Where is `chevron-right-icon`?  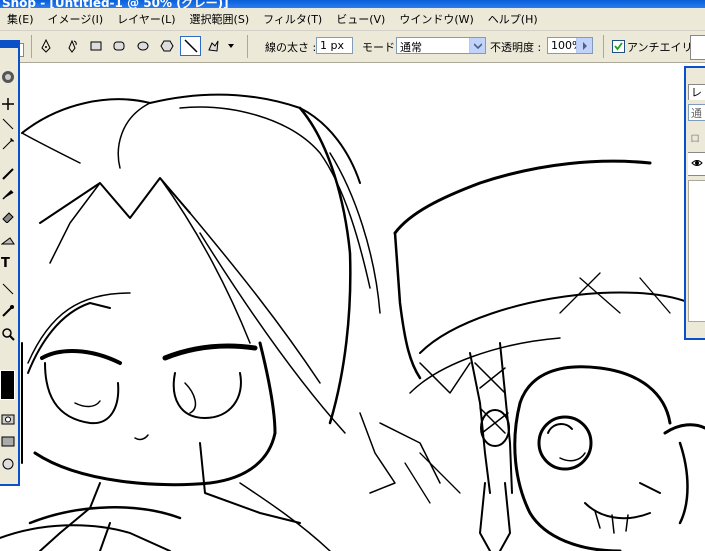 chevron-right-icon is located at coordinates (584, 45).